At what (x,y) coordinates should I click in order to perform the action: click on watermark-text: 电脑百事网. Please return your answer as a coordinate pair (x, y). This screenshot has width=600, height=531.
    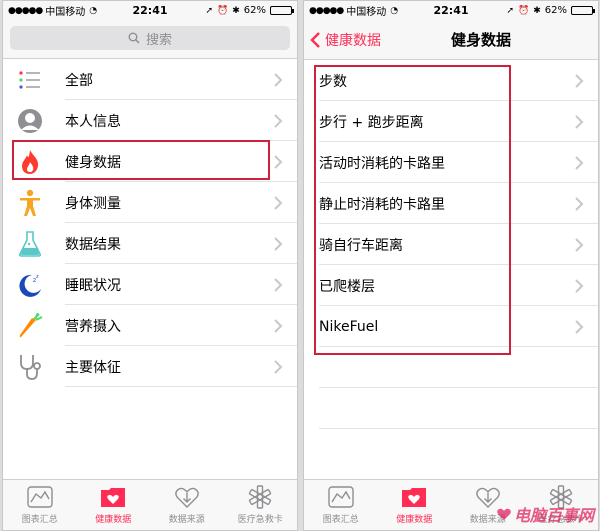
    Looking at the image, I should click on (553, 515).